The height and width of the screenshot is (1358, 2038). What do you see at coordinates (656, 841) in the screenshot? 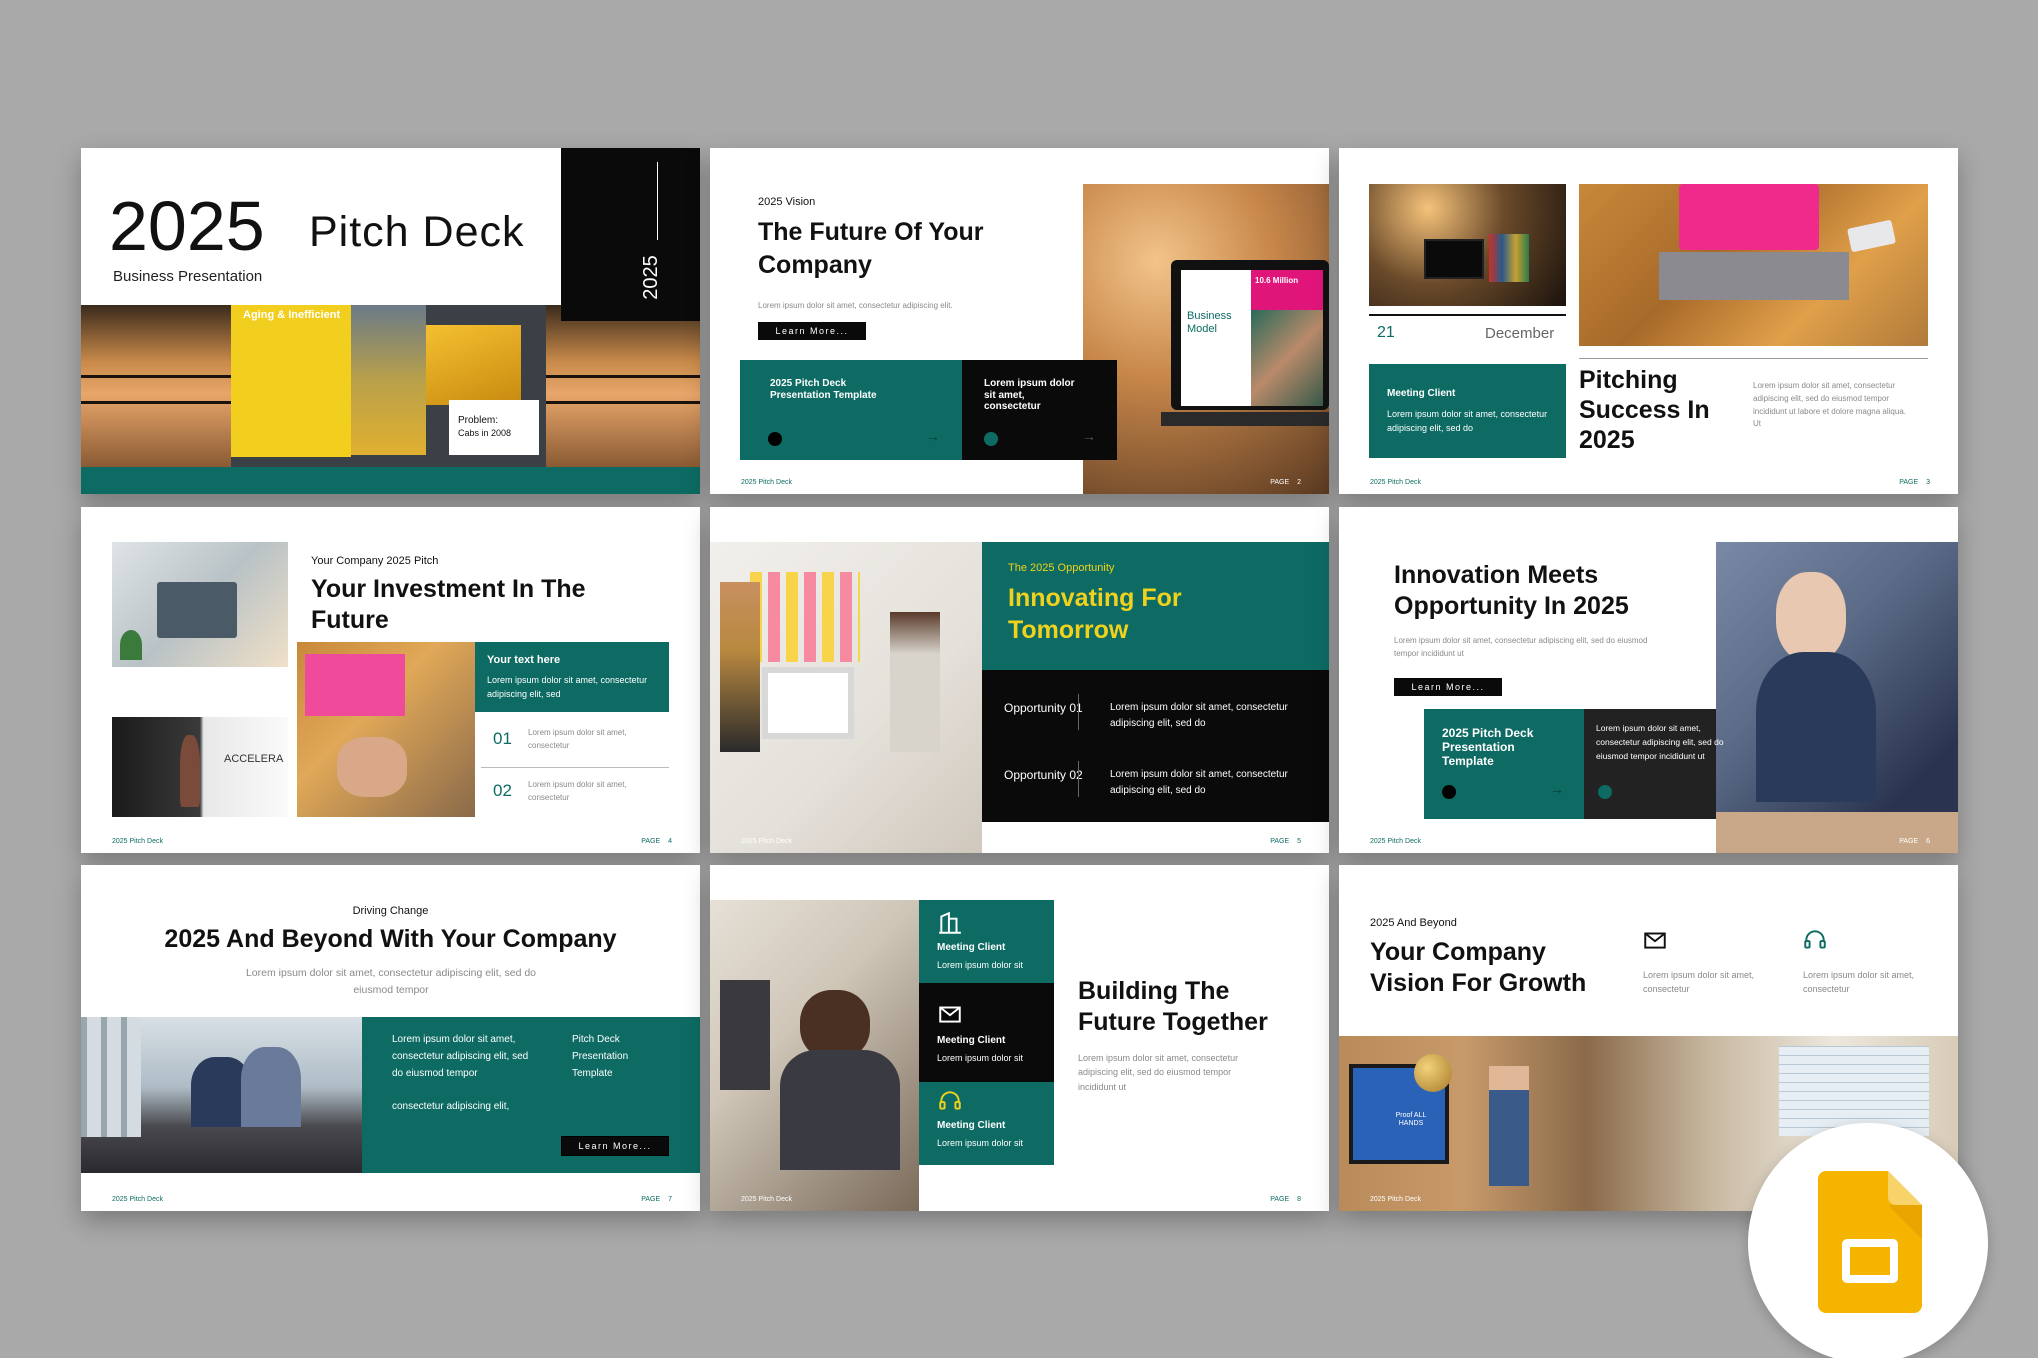
I see `slide-4-page: PAGE 4` at bounding box center [656, 841].